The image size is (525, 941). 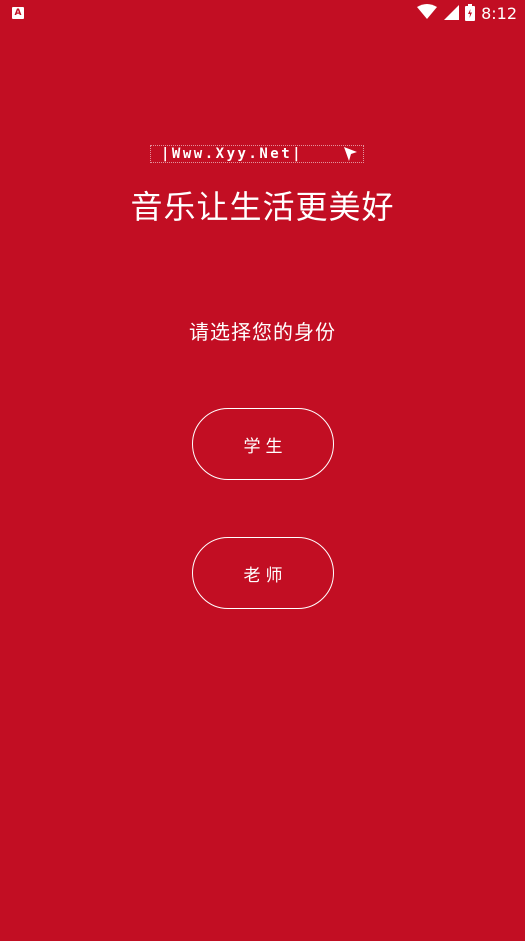 What do you see at coordinates (262, 332) in the screenshot?
I see `identity-prompt: 请选择您的身份` at bounding box center [262, 332].